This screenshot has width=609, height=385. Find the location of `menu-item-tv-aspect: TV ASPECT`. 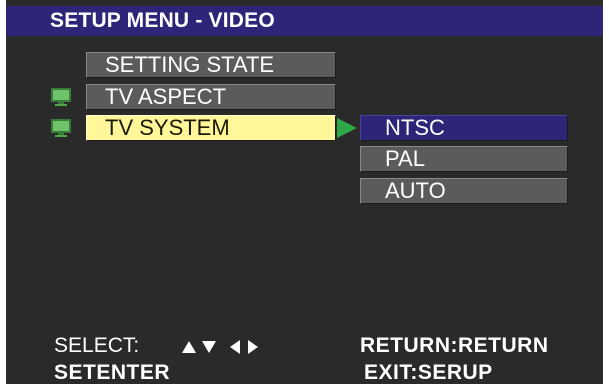

menu-item-tv-aspect: TV ASPECT is located at coordinates (211, 97).